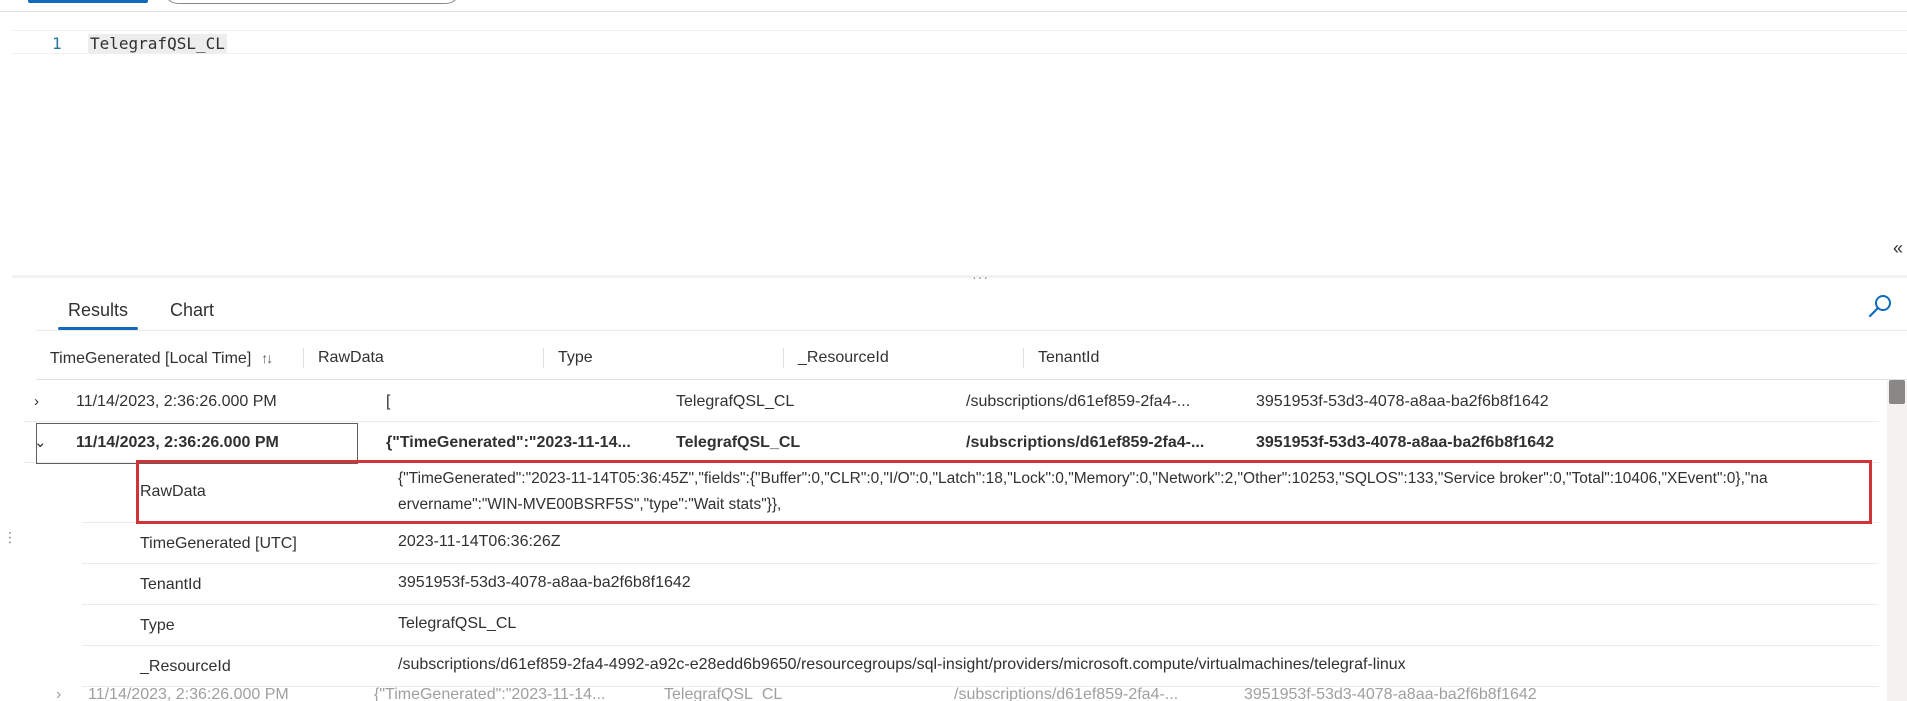 This screenshot has height=701, width=1907. What do you see at coordinates (388, 401) in the screenshot?
I see `cell-rawdata: [` at bounding box center [388, 401].